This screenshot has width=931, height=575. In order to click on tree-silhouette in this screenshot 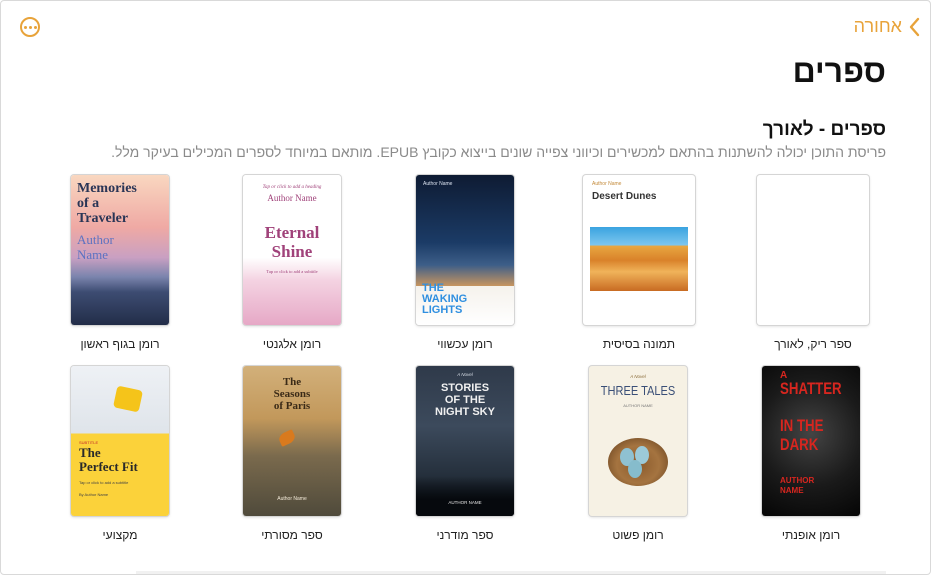, I will do `click(465, 496)`.